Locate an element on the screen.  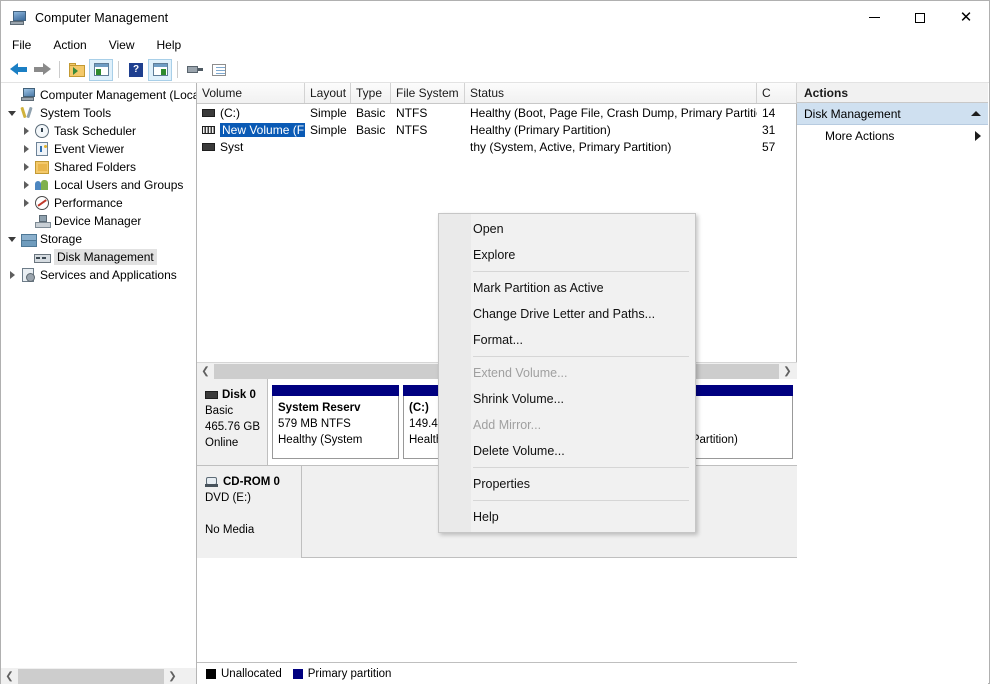
toolbar: ? is located at coordinates (495, 70).